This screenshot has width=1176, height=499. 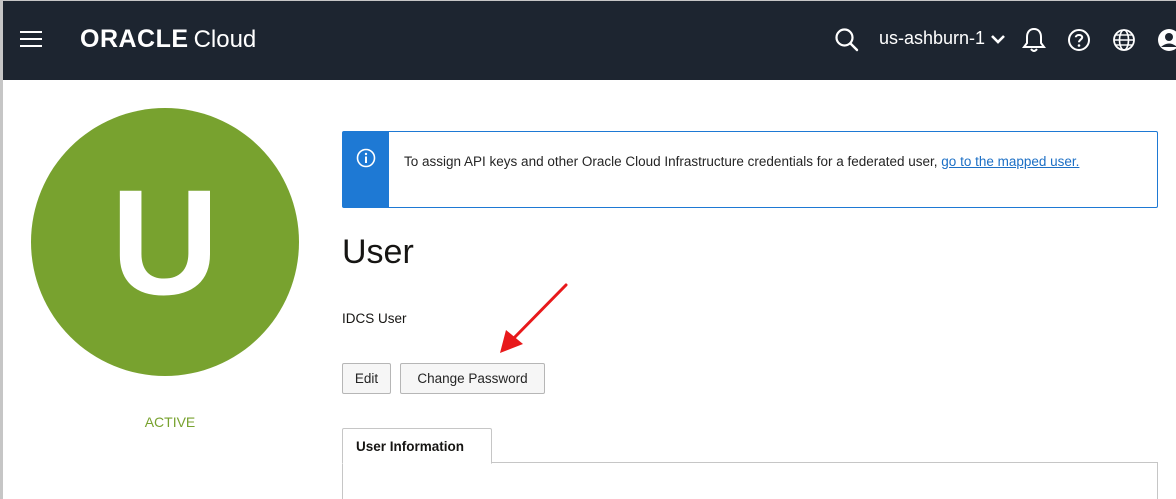 I want to click on region-label: us-ashburn-1, so click(x=932, y=38).